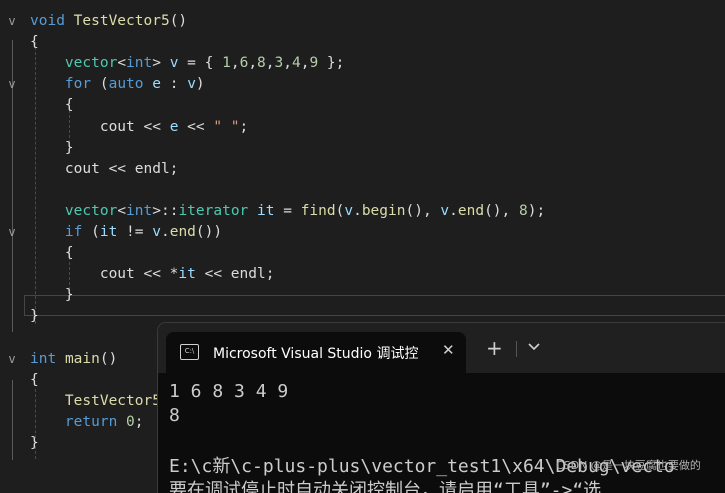 This screenshot has height=493, width=725. What do you see at coordinates (628, 465) in the screenshot?
I see `watermark: CSDN @是一块豆腐也要做的` at bounding box center [628, 465].